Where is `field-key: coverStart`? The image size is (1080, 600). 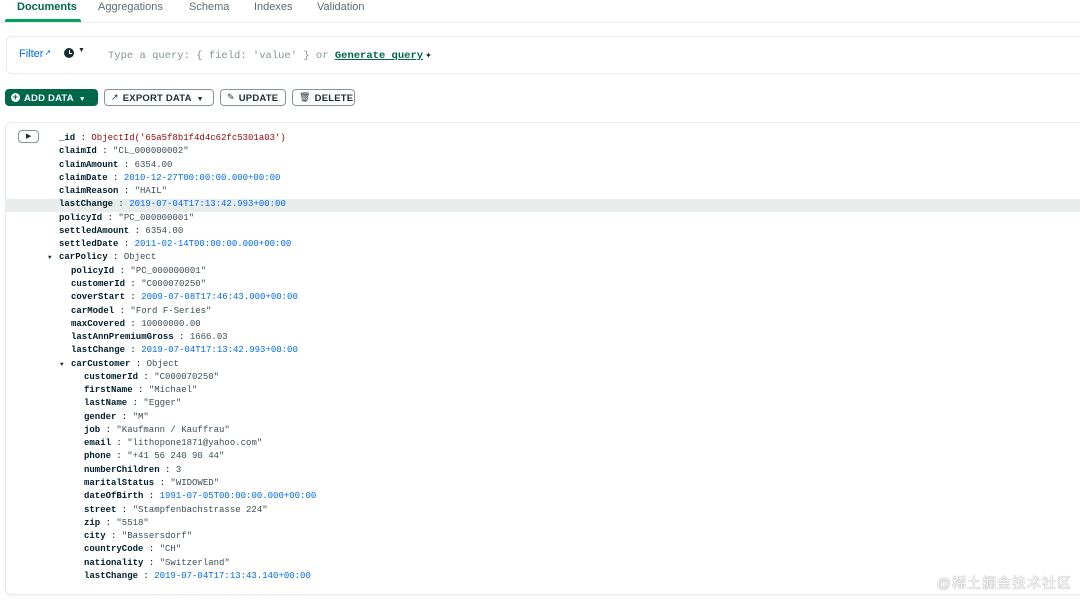
field-key: coverStart is located at coordinates (98, 297).